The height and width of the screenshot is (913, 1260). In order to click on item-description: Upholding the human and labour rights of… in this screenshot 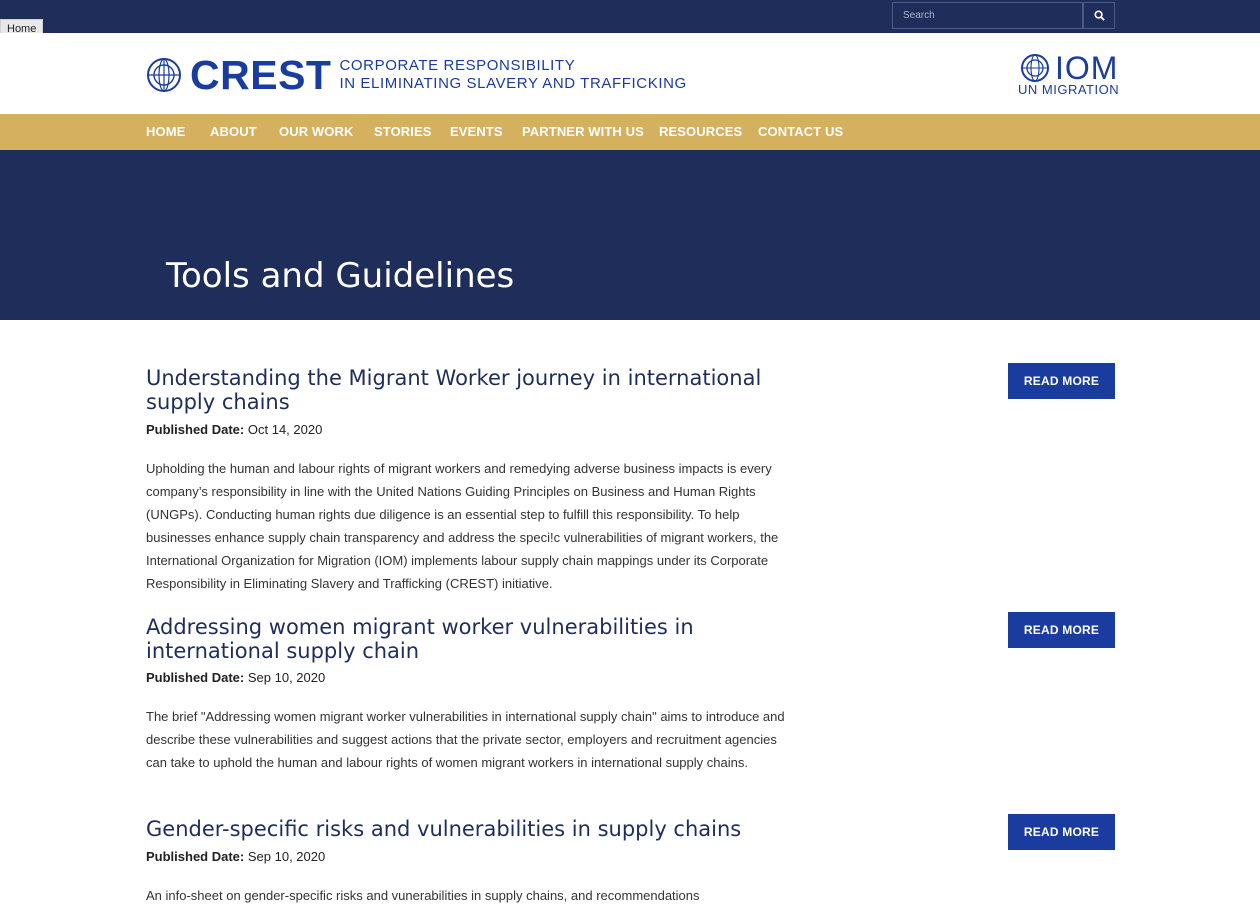, I will do `click(462, 526)`.